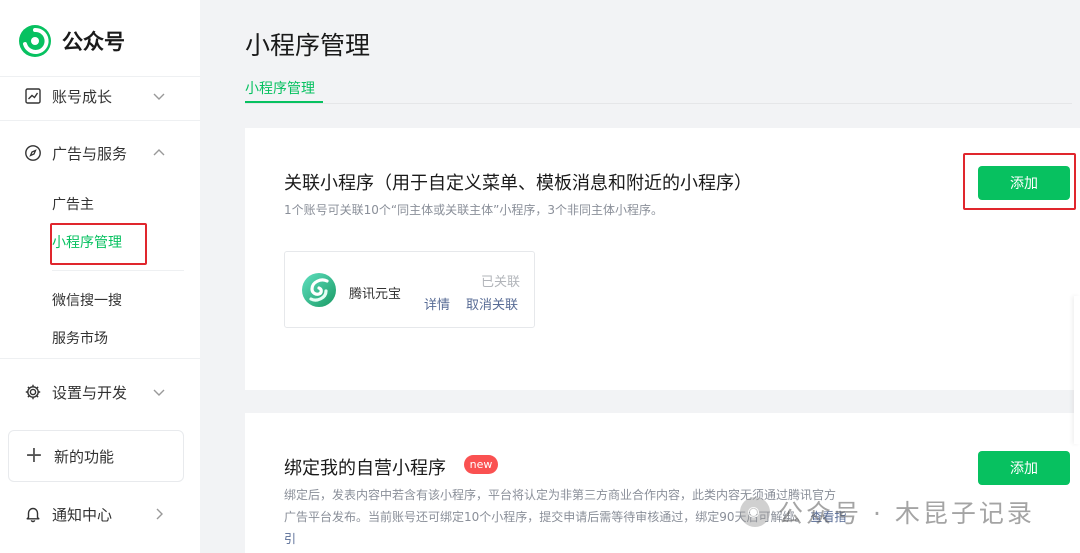 Image resolution: width=1080 pixels, height=553 pixels. I want to click on plus-icon: +, so click(34, 455).